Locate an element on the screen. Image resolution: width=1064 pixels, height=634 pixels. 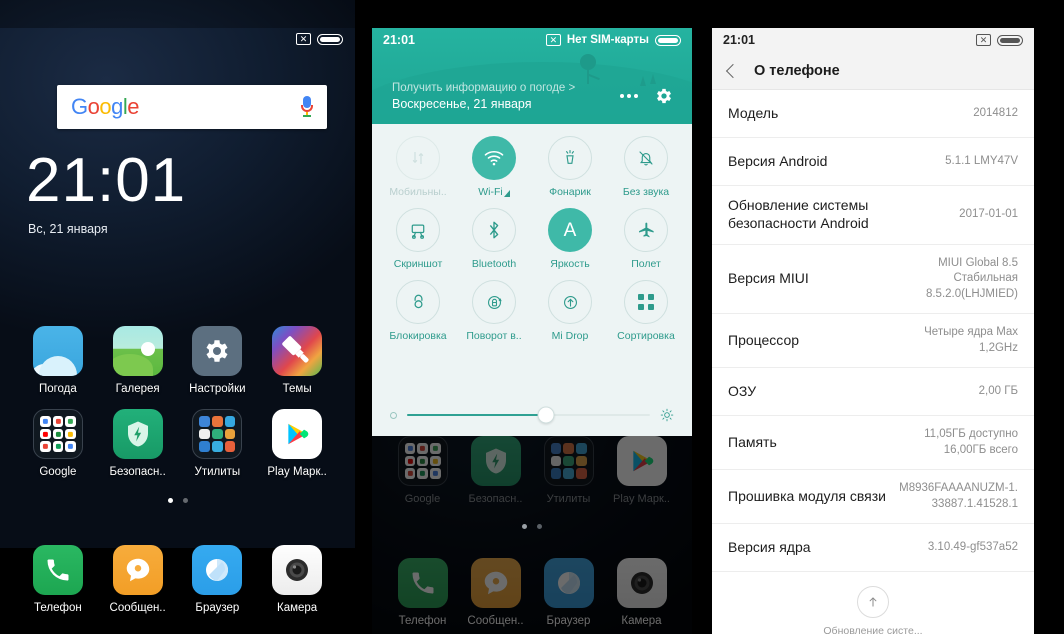
toggle-rotation-lock: Поворот в.. is located at coordinates (494, 311).